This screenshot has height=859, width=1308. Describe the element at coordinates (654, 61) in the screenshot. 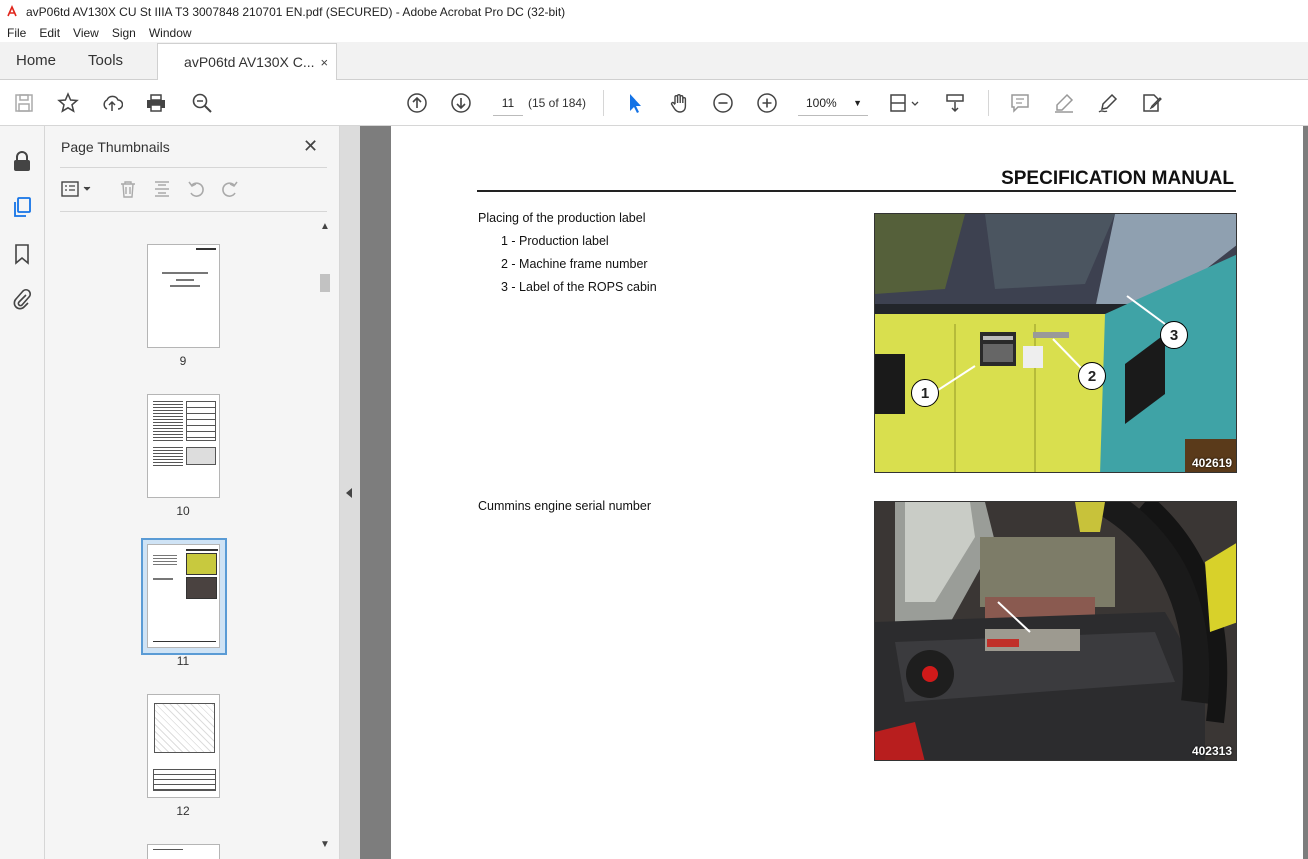

I see `tab-bar: Home Tools avP06td AV130X C... ×` at that location.